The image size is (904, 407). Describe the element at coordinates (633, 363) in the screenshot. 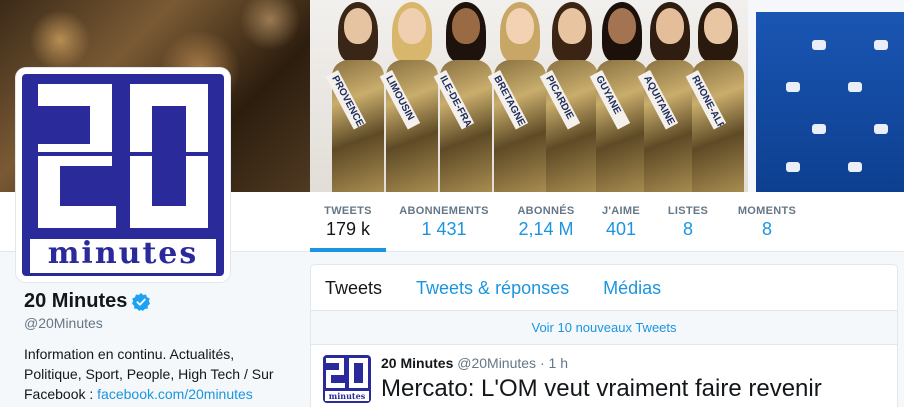

I see `tweet-header: 20 Minutes @20Minutes · 1 h` at that location.